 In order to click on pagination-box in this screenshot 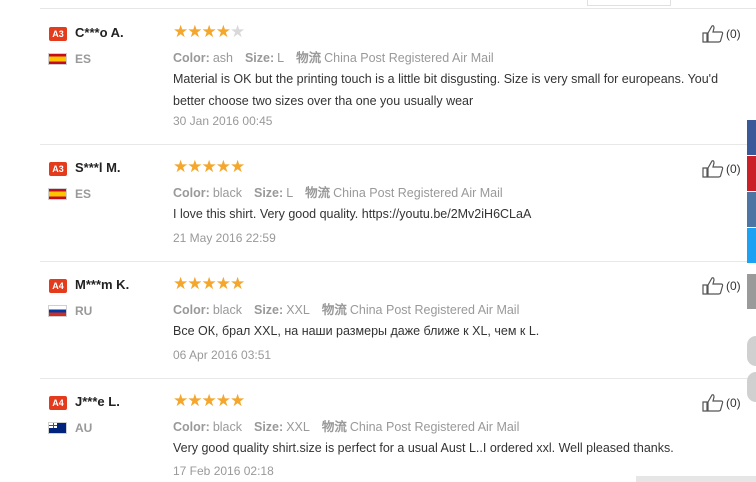, I will do `click(629, 3)`.